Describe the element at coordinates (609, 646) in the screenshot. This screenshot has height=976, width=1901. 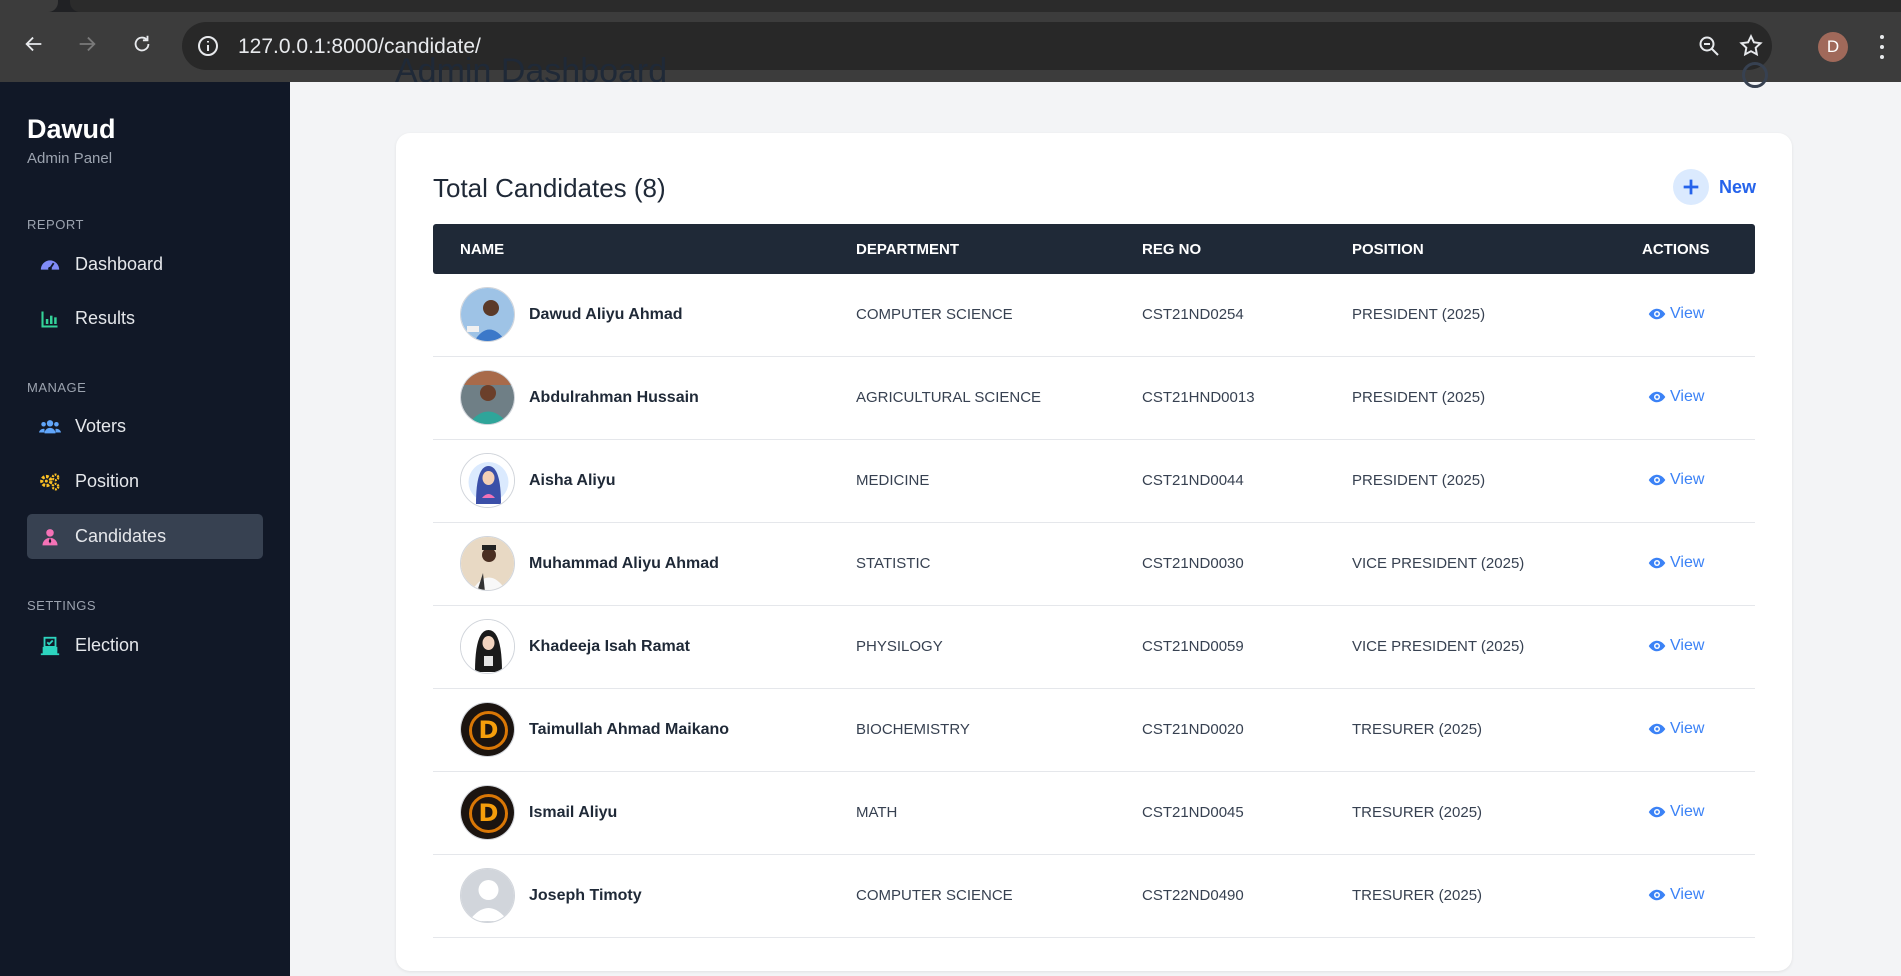
I see `candidate-name: Khadeeja Isah Ramat` at that location.